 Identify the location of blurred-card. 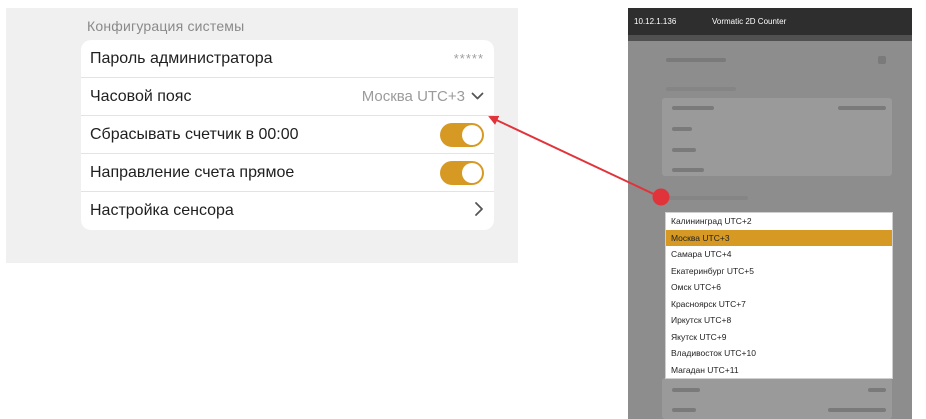
(777, 398).